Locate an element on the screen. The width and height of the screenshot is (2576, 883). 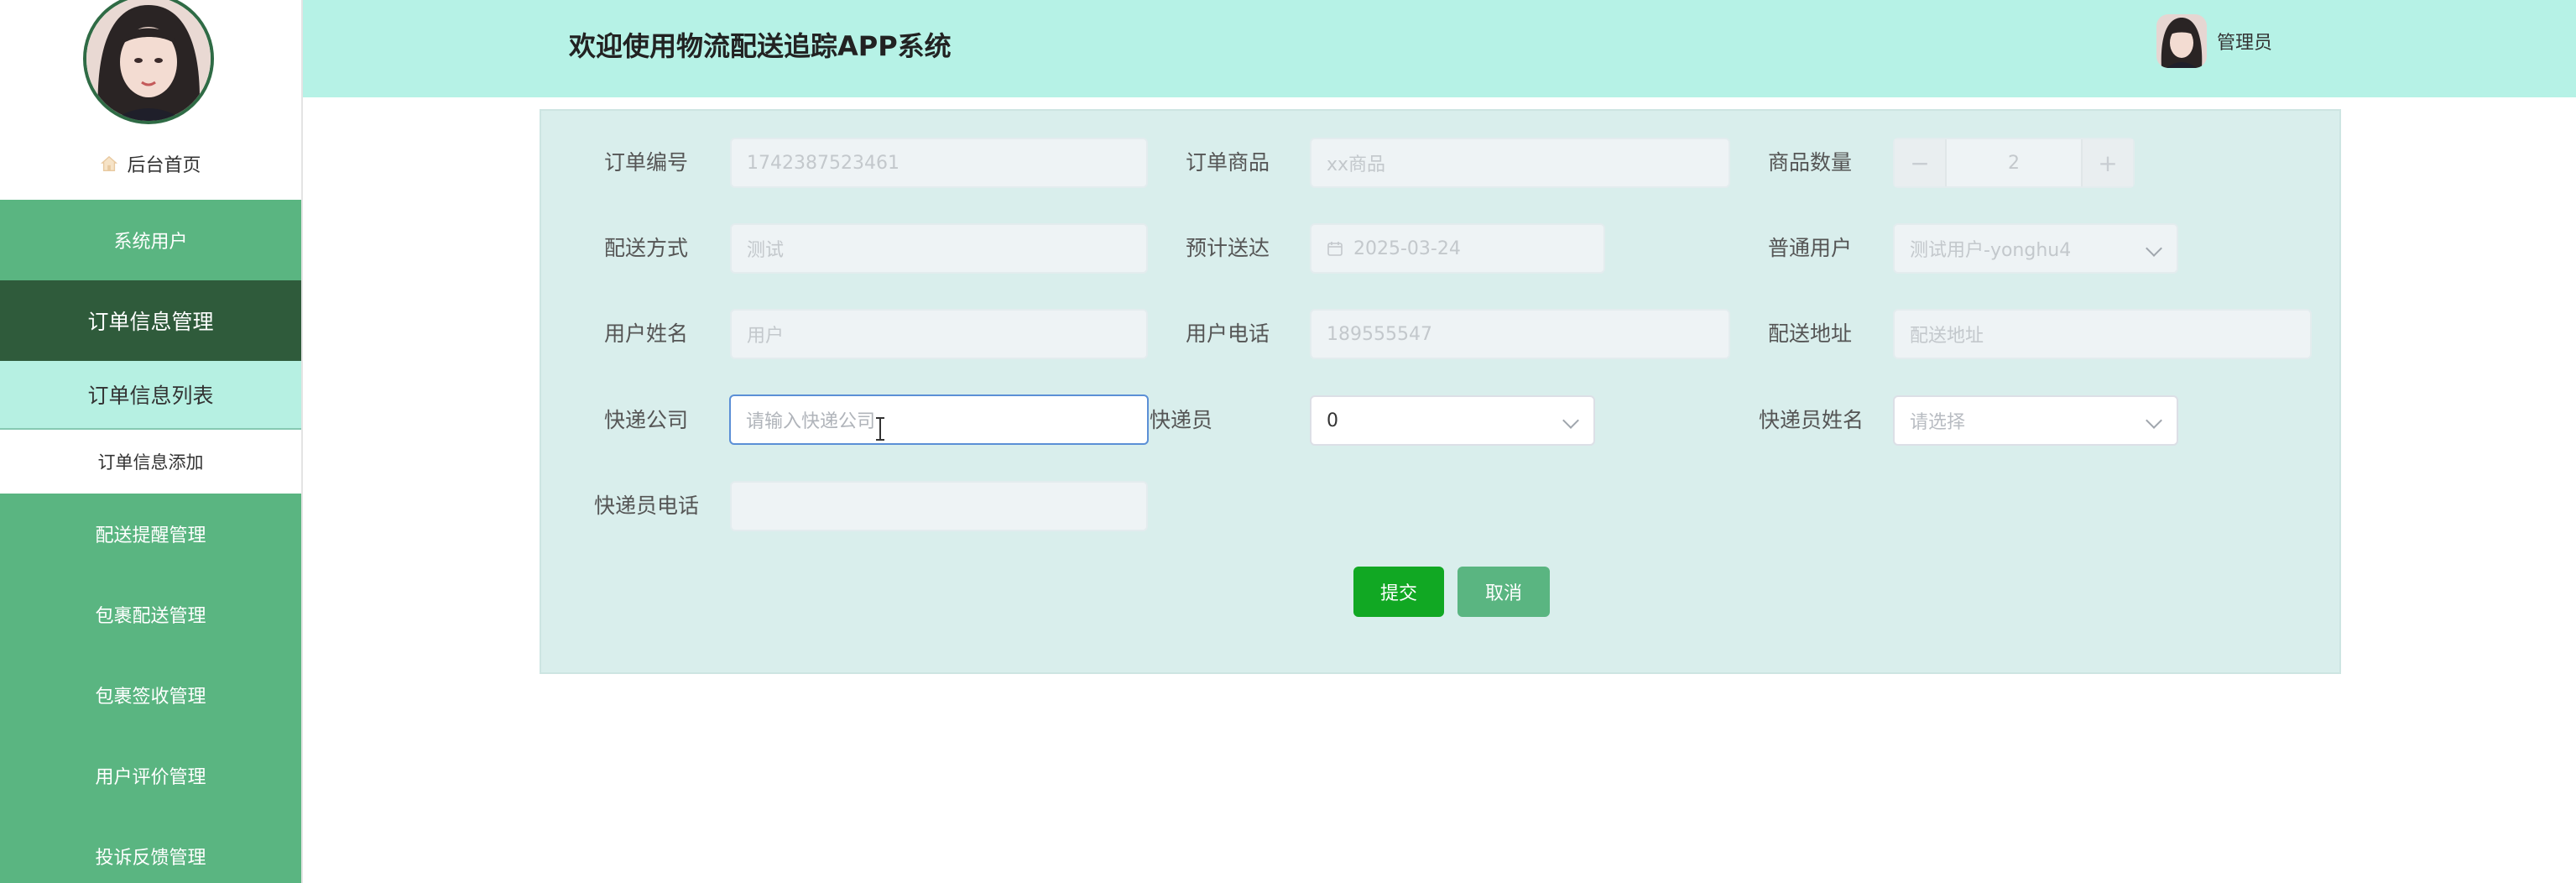
home-icon is located at coordinates (109, 163).